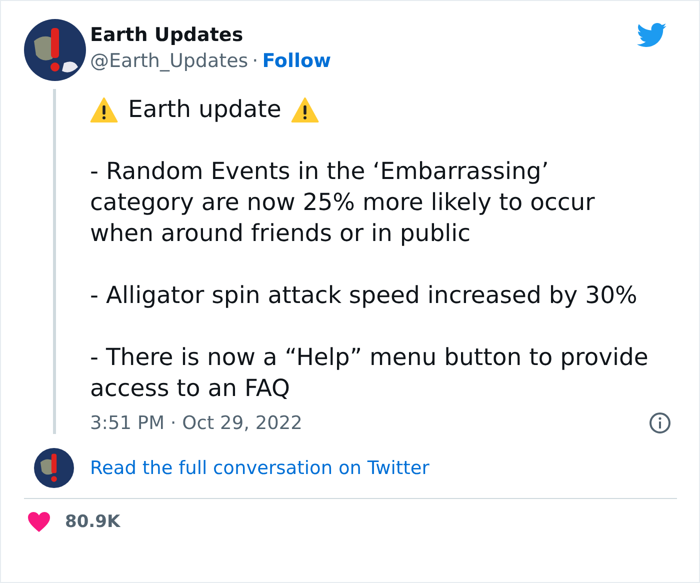 This screenshot has width=700, height=583. What do you see at coordinates (167, 35) in the screenshot?
I see `author-name: Earth Updates` at bounding box center [167, 35].